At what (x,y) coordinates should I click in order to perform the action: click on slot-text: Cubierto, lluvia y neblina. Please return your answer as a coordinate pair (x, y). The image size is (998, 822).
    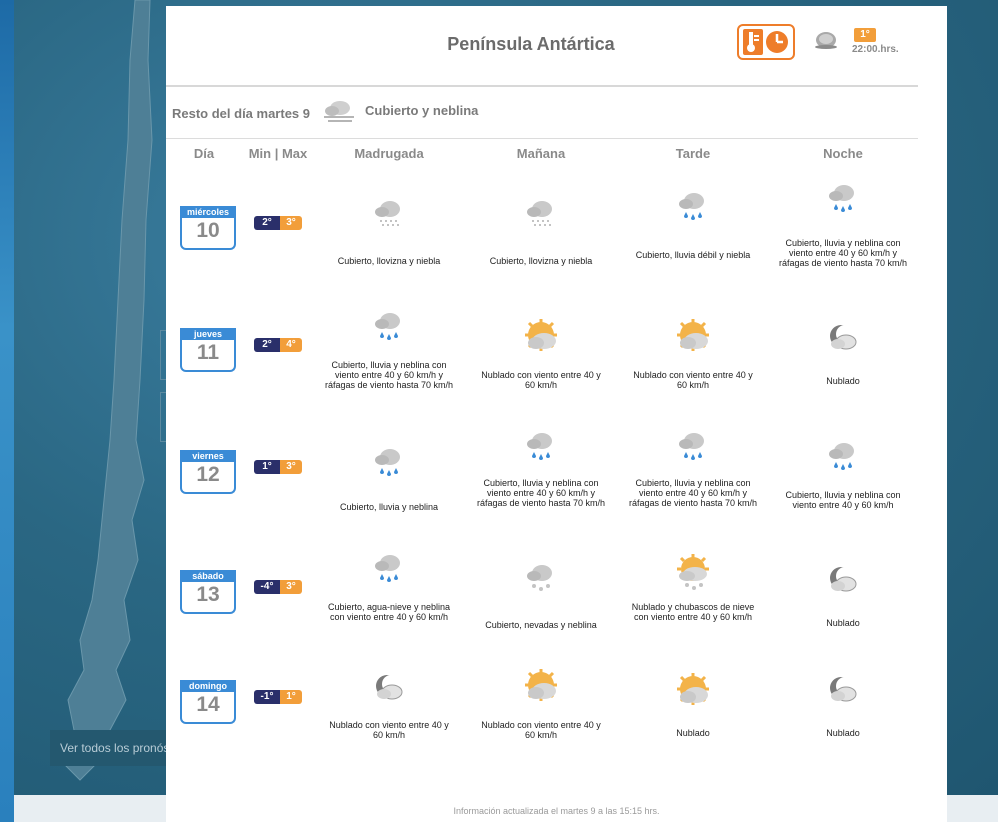
    Looking at the image, I should click on (389, 507).